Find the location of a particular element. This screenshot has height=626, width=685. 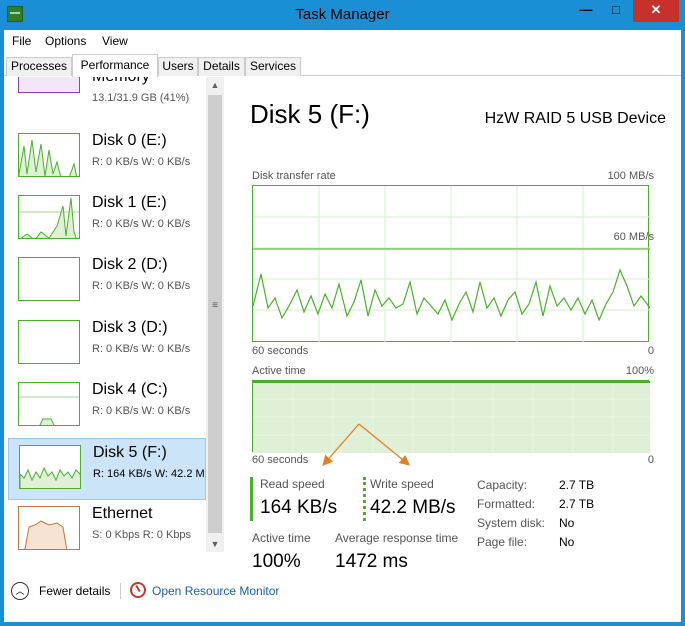

write-speed-value: 42.2 MB/s is located at coordinates (413, 507).